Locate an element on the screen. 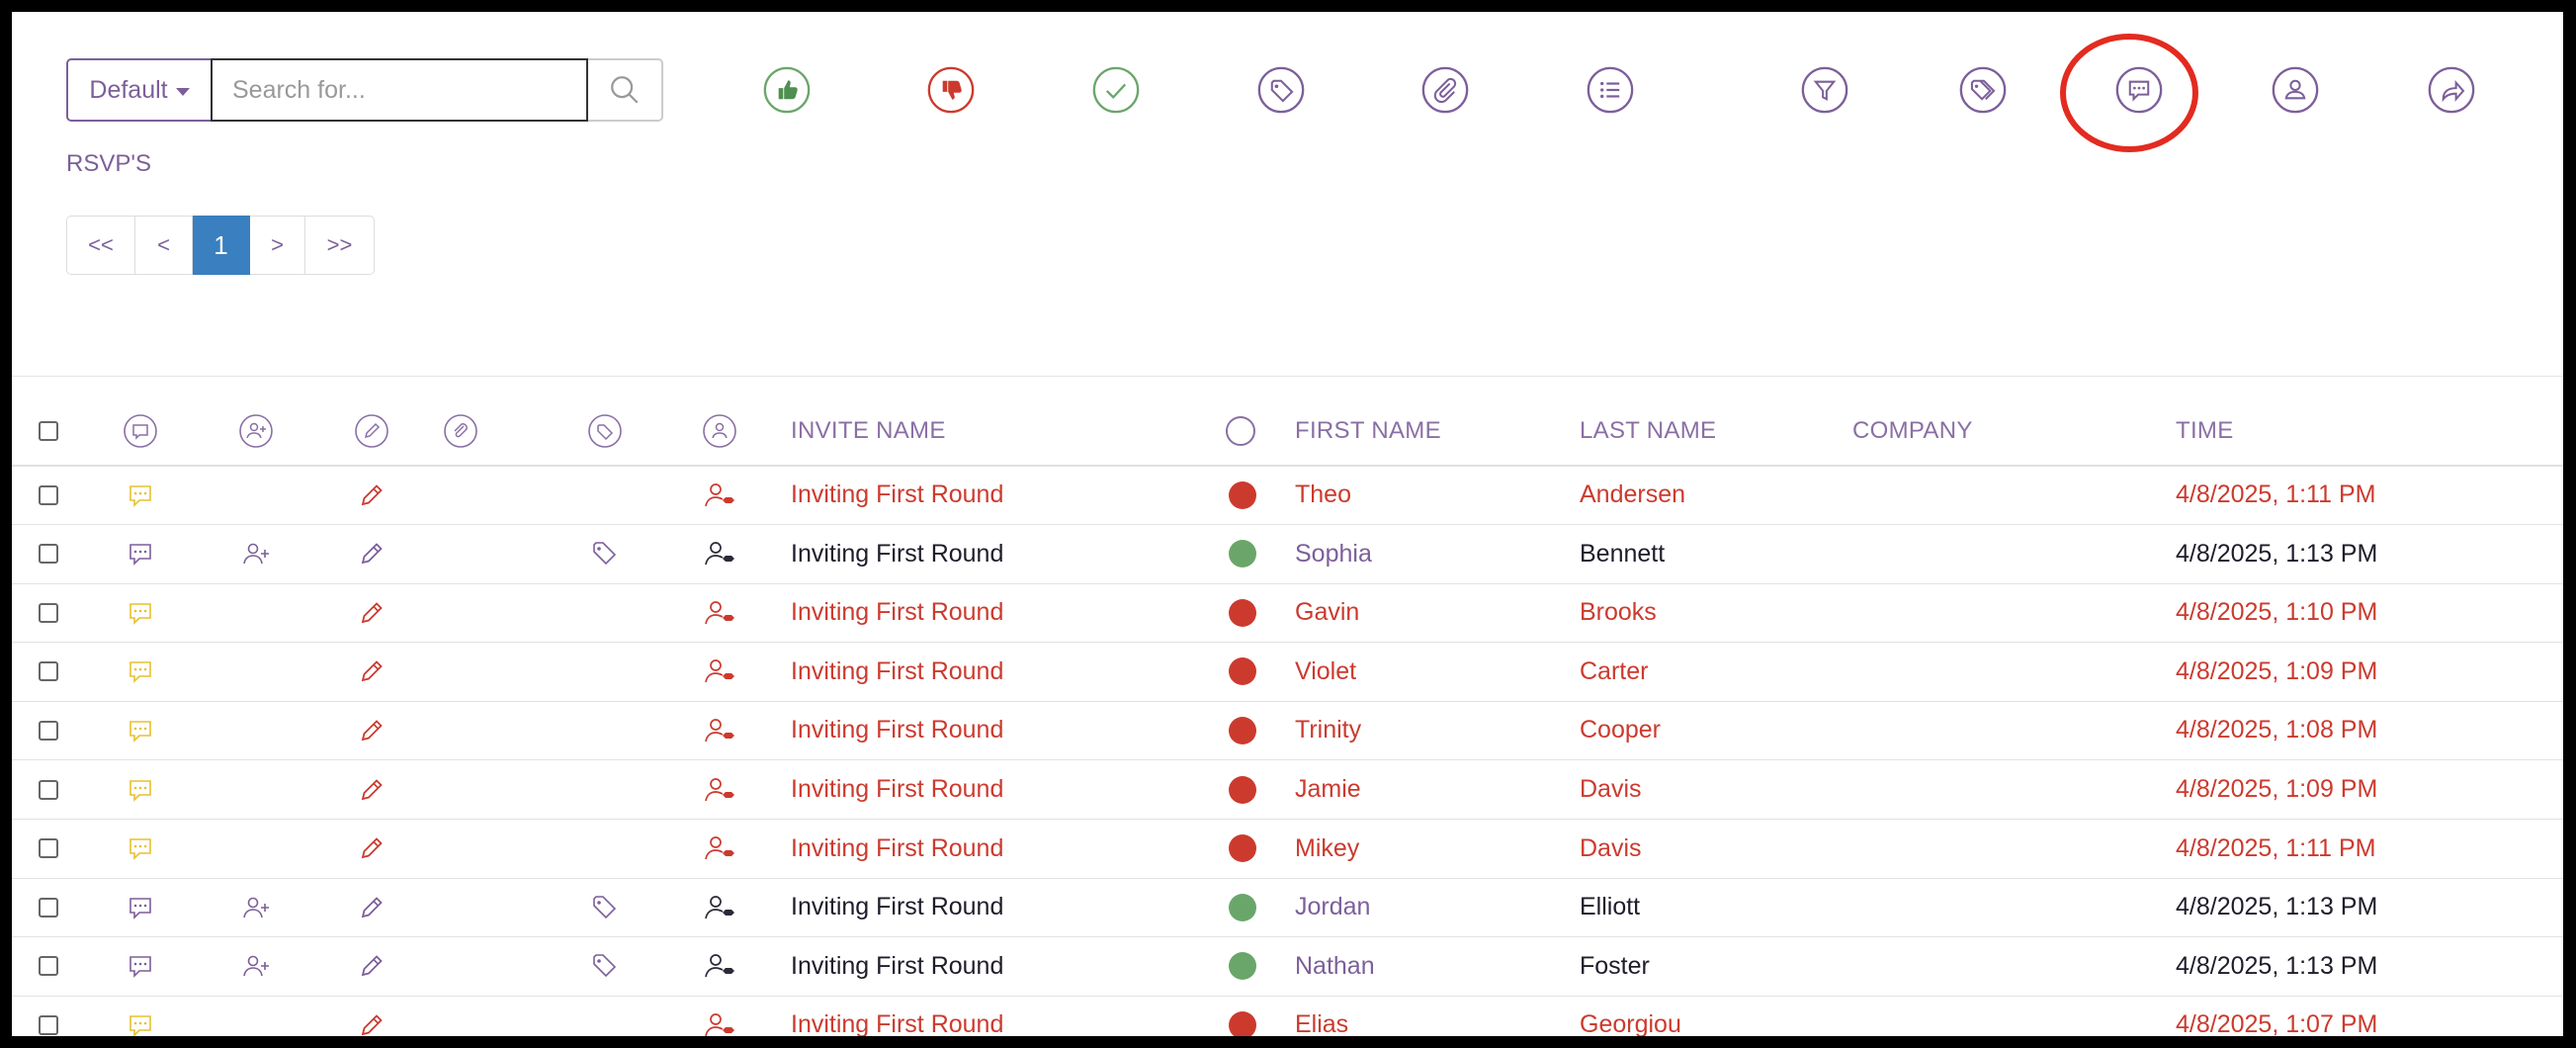 The height and width of the screenshot is (1048, 2576). tag-column-icon is located at coordinates (605, 431).